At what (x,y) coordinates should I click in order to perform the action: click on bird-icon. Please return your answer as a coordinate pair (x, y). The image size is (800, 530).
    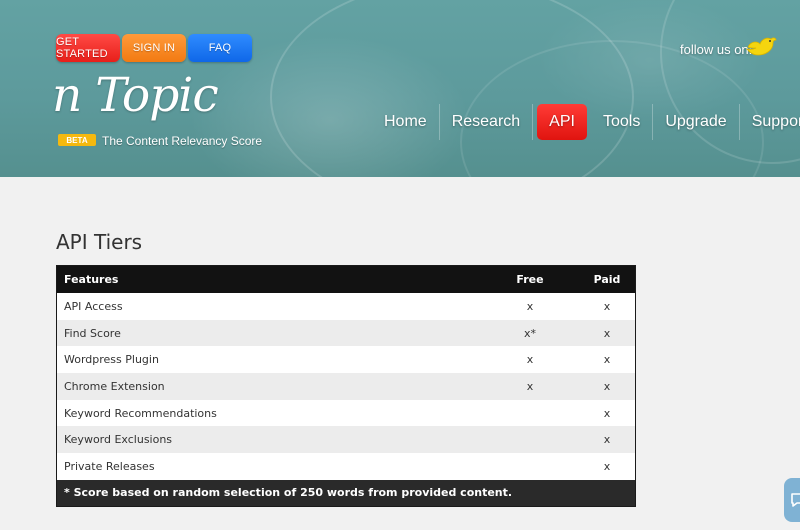
    Looking at the image, I should click on (761, 46).